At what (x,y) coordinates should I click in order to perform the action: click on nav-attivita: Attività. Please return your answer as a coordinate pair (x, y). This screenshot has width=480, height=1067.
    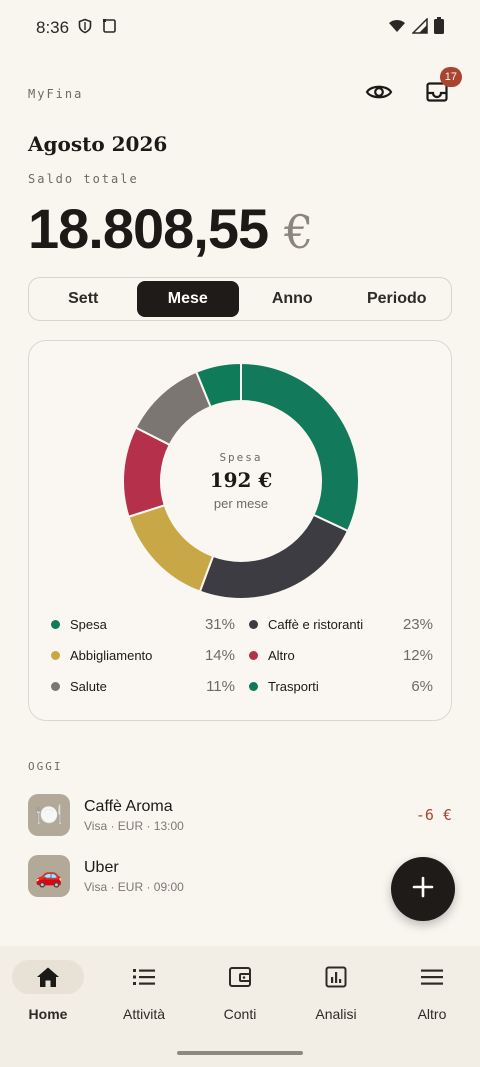
    Looking at the image, I should click on (144, 998).